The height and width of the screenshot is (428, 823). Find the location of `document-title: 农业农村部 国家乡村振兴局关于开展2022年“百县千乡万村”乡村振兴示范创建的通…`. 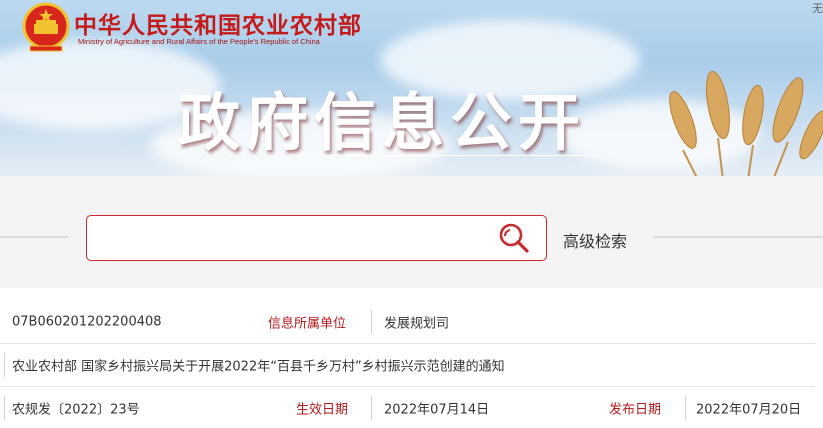

document-title: 农业农村部 国家乡村振兴局关于开展2022年“百县千乡万村”乡村振兴示范创建的通… is located at coordinates (258, 367).